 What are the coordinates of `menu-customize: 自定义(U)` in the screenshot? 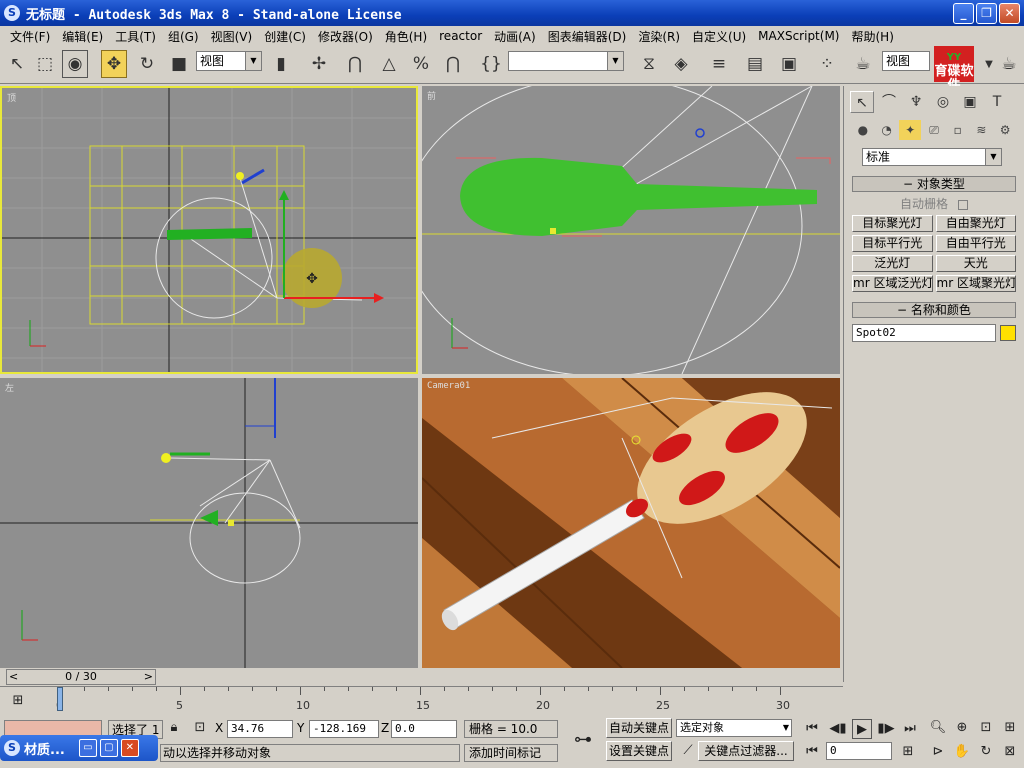 It's located at (719, 36).